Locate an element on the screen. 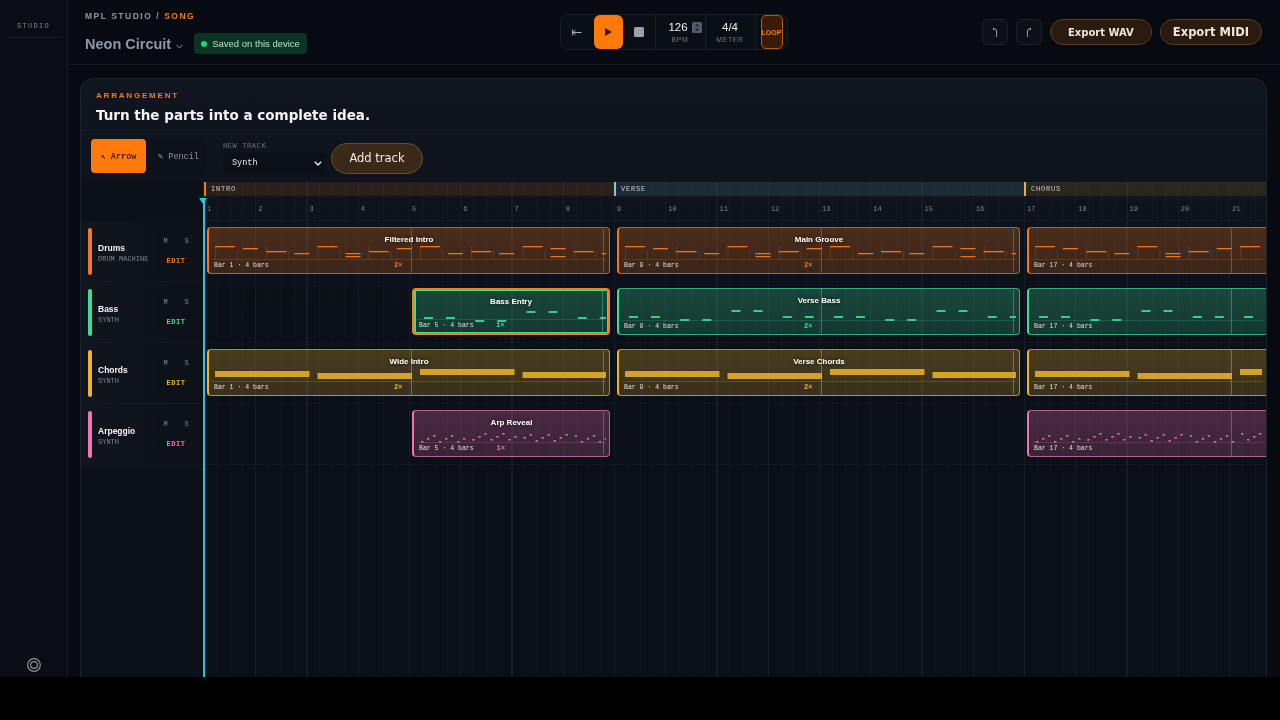  stepper-icon is located at coordinates (696, 27).